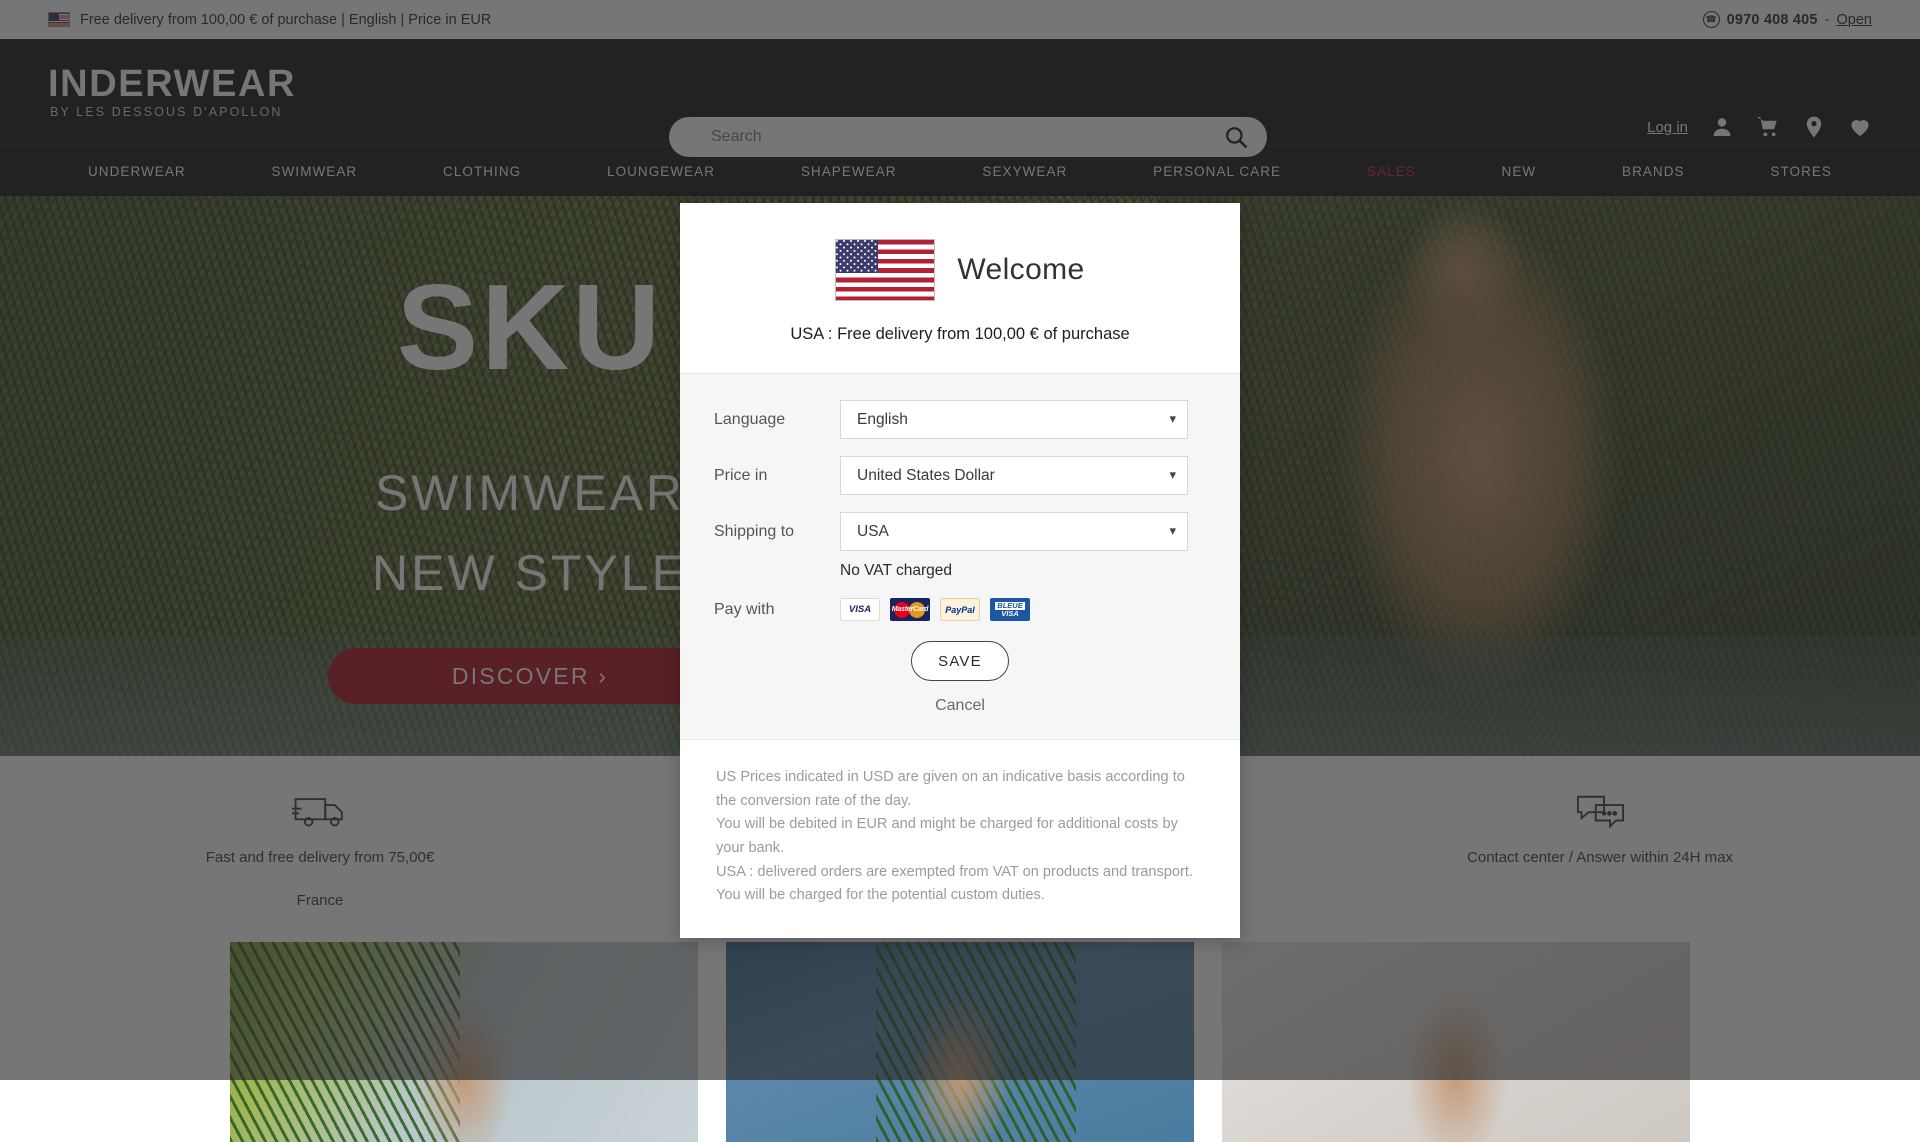  What do you see at coordinates (777, 532) in the screenshot?
I see `shipping-label: Shipping to` at bounding box center [777, 532].